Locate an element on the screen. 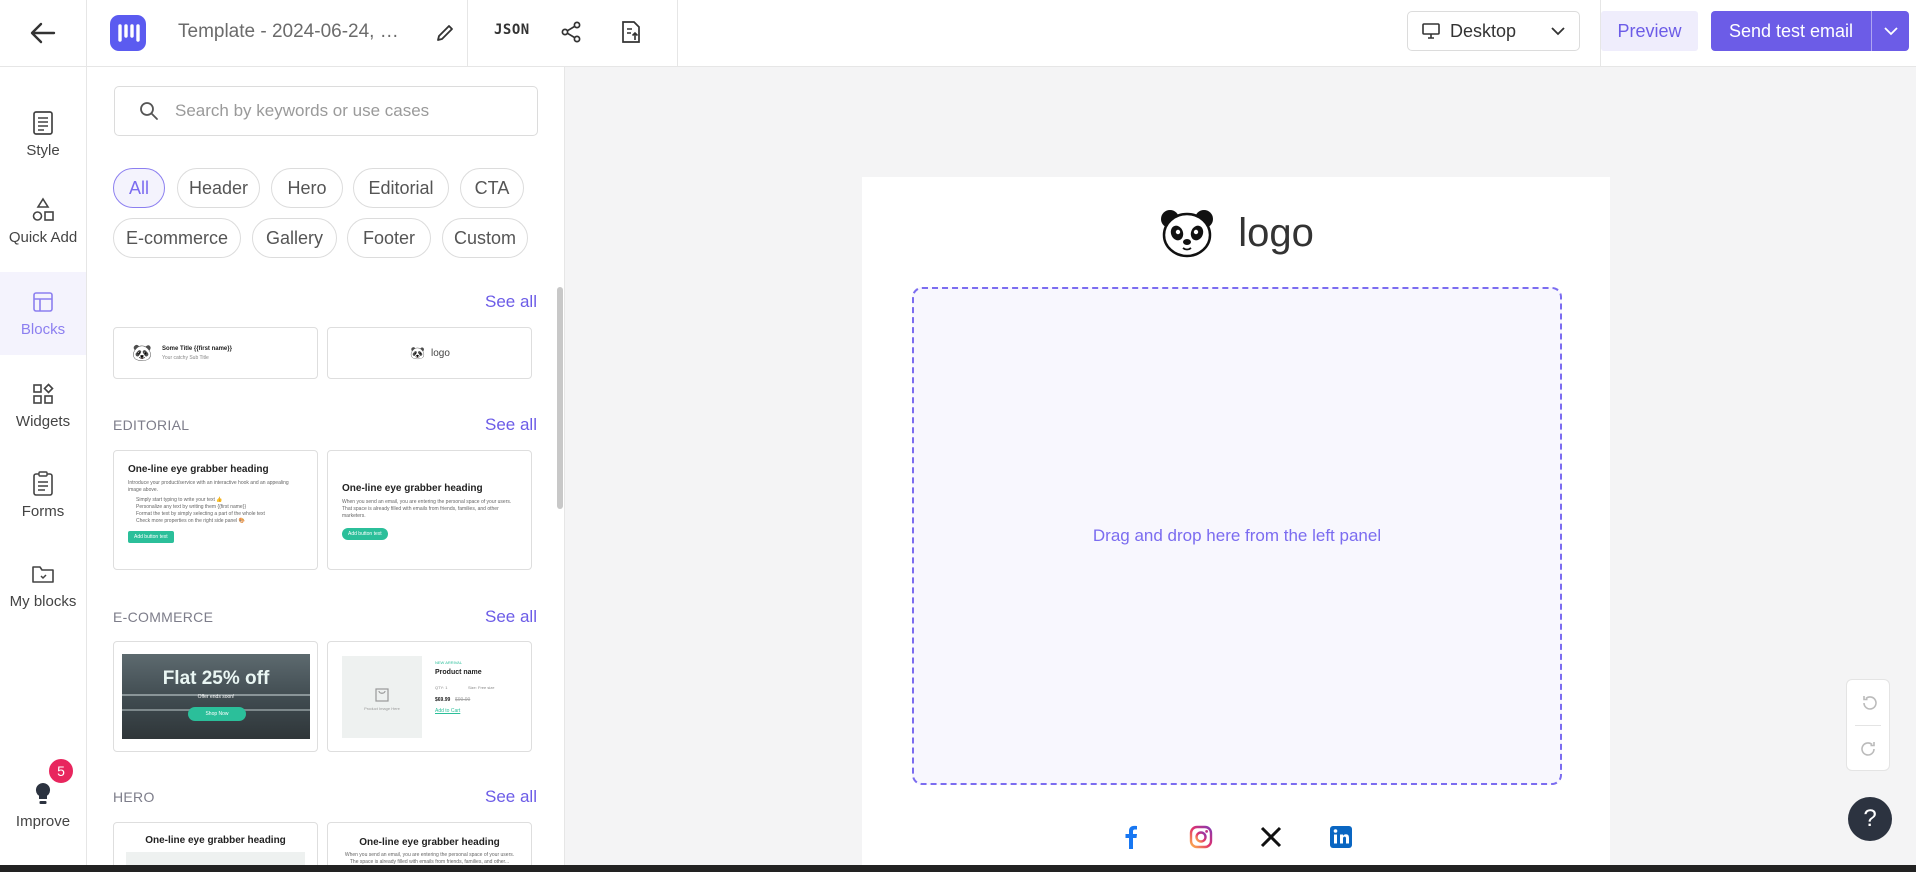 This screenshot has width=1916, height=872. card-link: Add to Cart is located at coordinates (448, 711).